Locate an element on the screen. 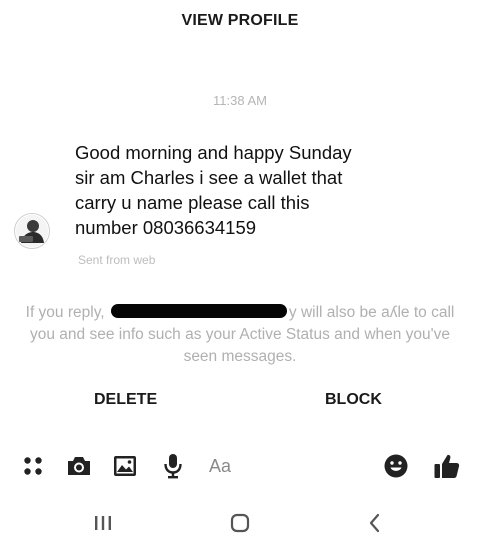 The width and height of the screenshot is (480, 553). redaction-mark is located at coordinates (198, 311).